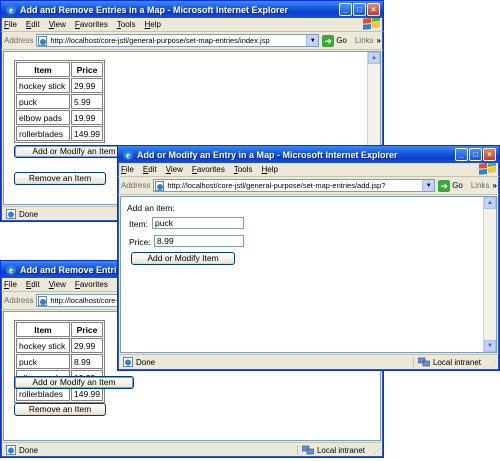 This screenshot has height=461, width=500. I want to click on table-row: elbow pads 19.99, so click(59, 117).